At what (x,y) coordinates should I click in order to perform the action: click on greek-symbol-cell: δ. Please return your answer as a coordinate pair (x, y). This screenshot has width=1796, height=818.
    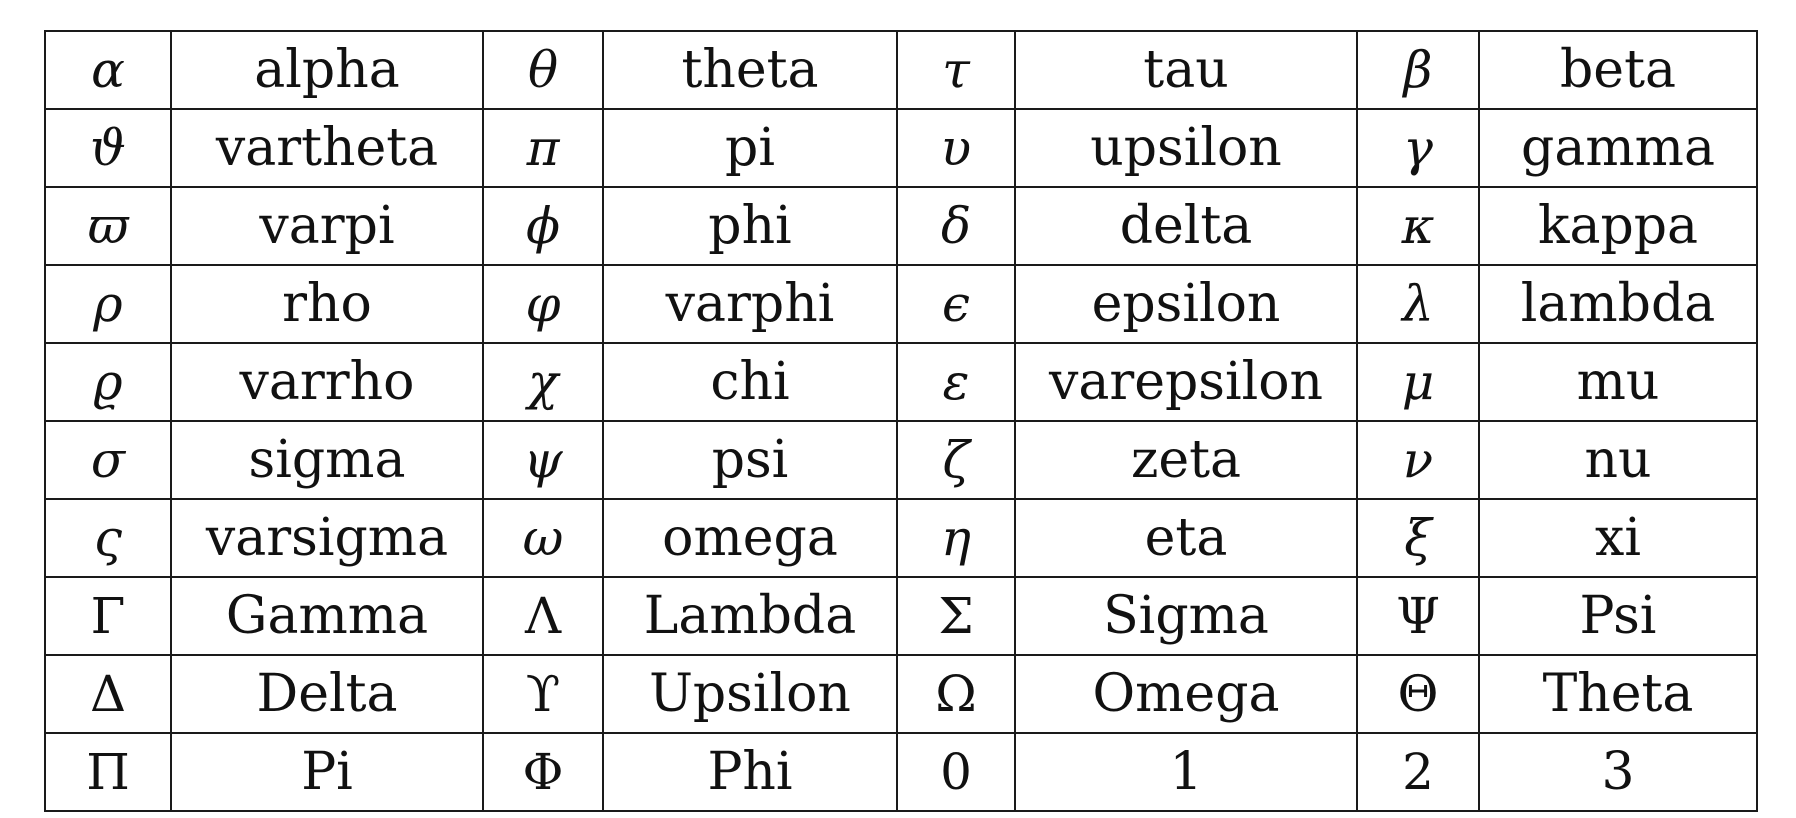
    Looking at the image, I should click on (956, 226).